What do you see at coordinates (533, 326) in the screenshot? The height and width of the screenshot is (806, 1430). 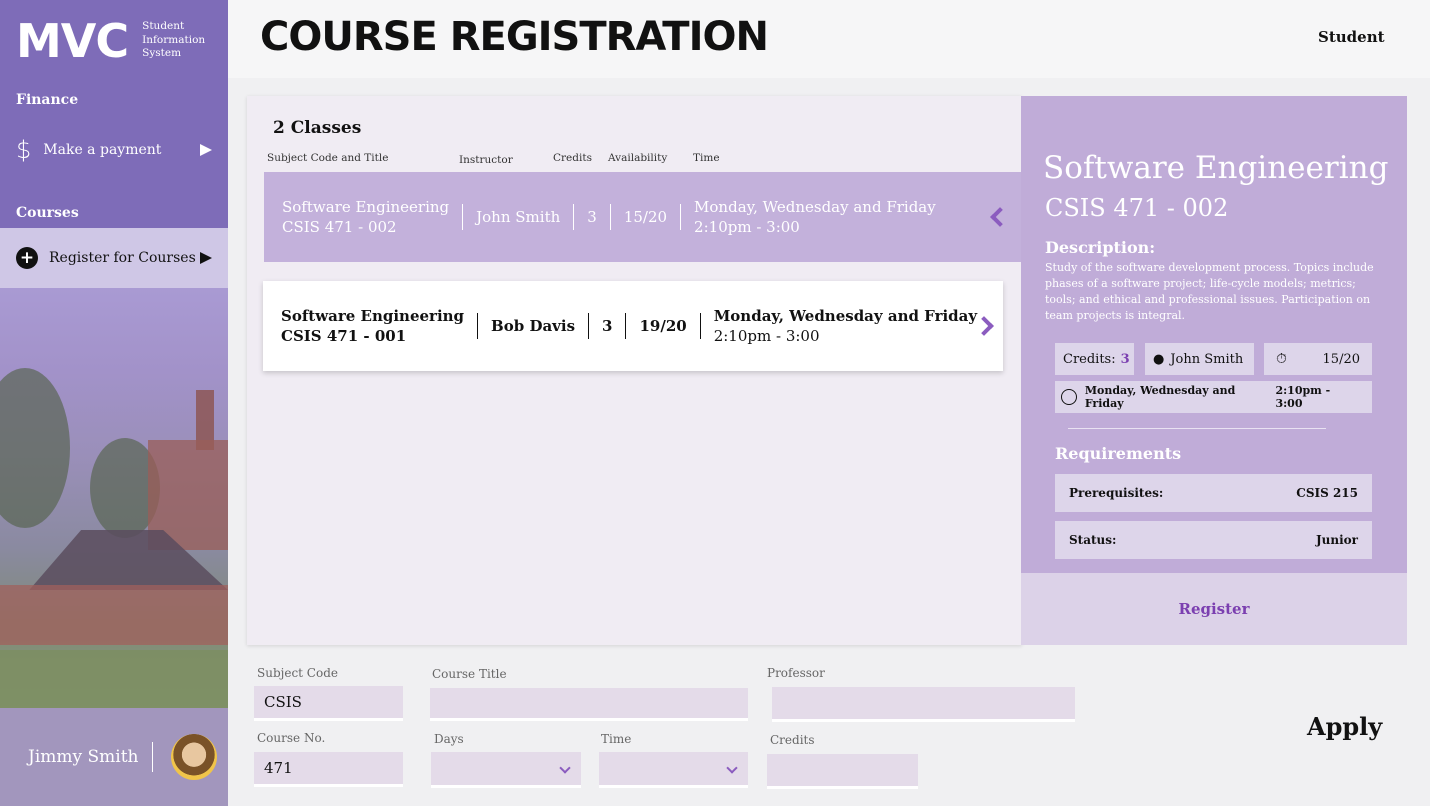 I see `class-instructor: Bob Davis` at bounding box center [533, 326].